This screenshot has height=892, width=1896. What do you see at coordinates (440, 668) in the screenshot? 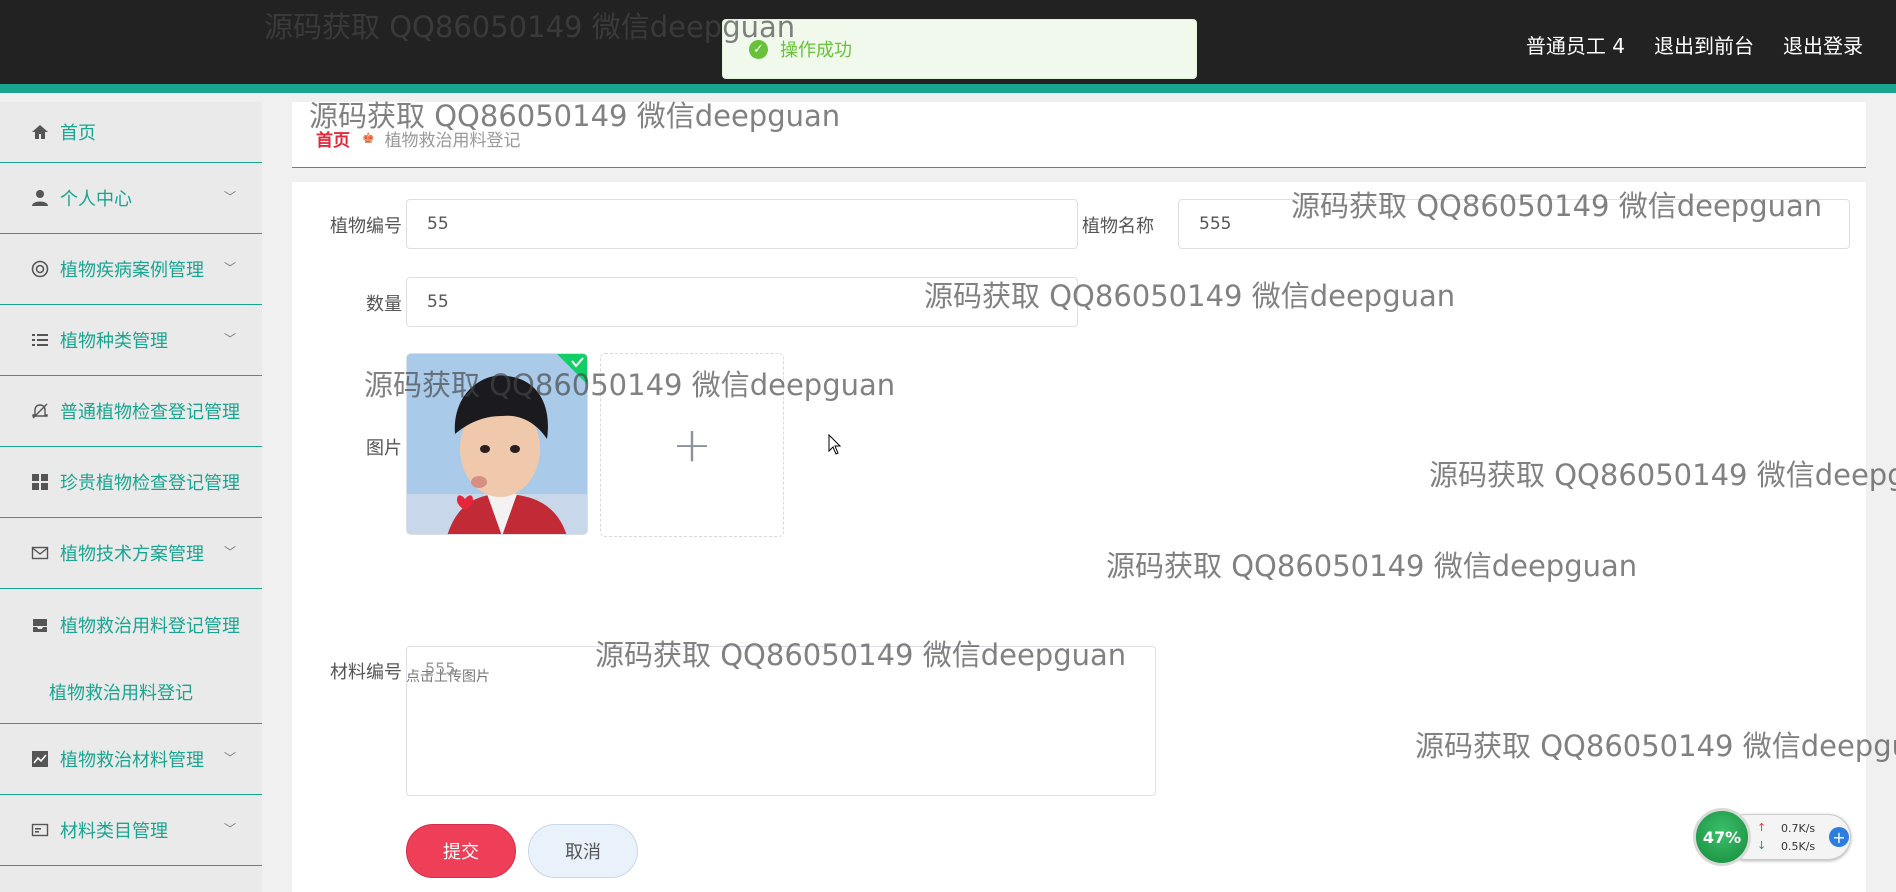
I see `material-no-value: 555` at bounding box center [440, 668].